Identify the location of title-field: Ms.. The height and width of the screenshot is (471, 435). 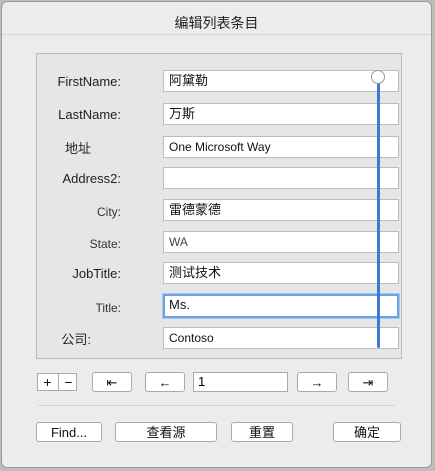
(281, 306).